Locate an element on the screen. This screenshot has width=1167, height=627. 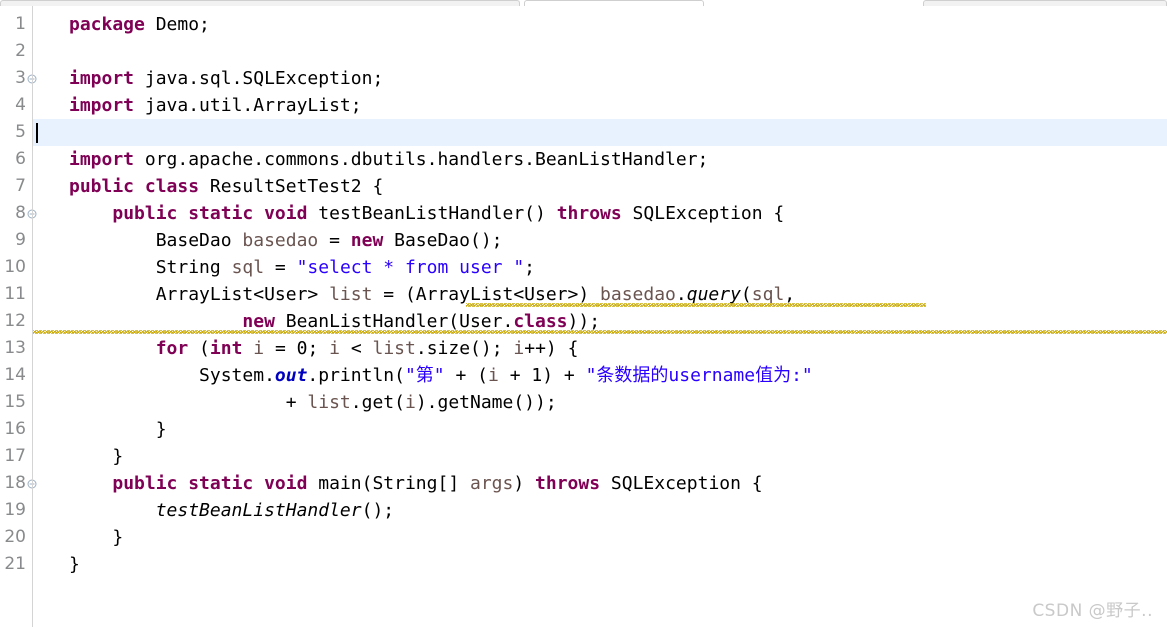
token-plain: (); is located at coordinates (378, 510).